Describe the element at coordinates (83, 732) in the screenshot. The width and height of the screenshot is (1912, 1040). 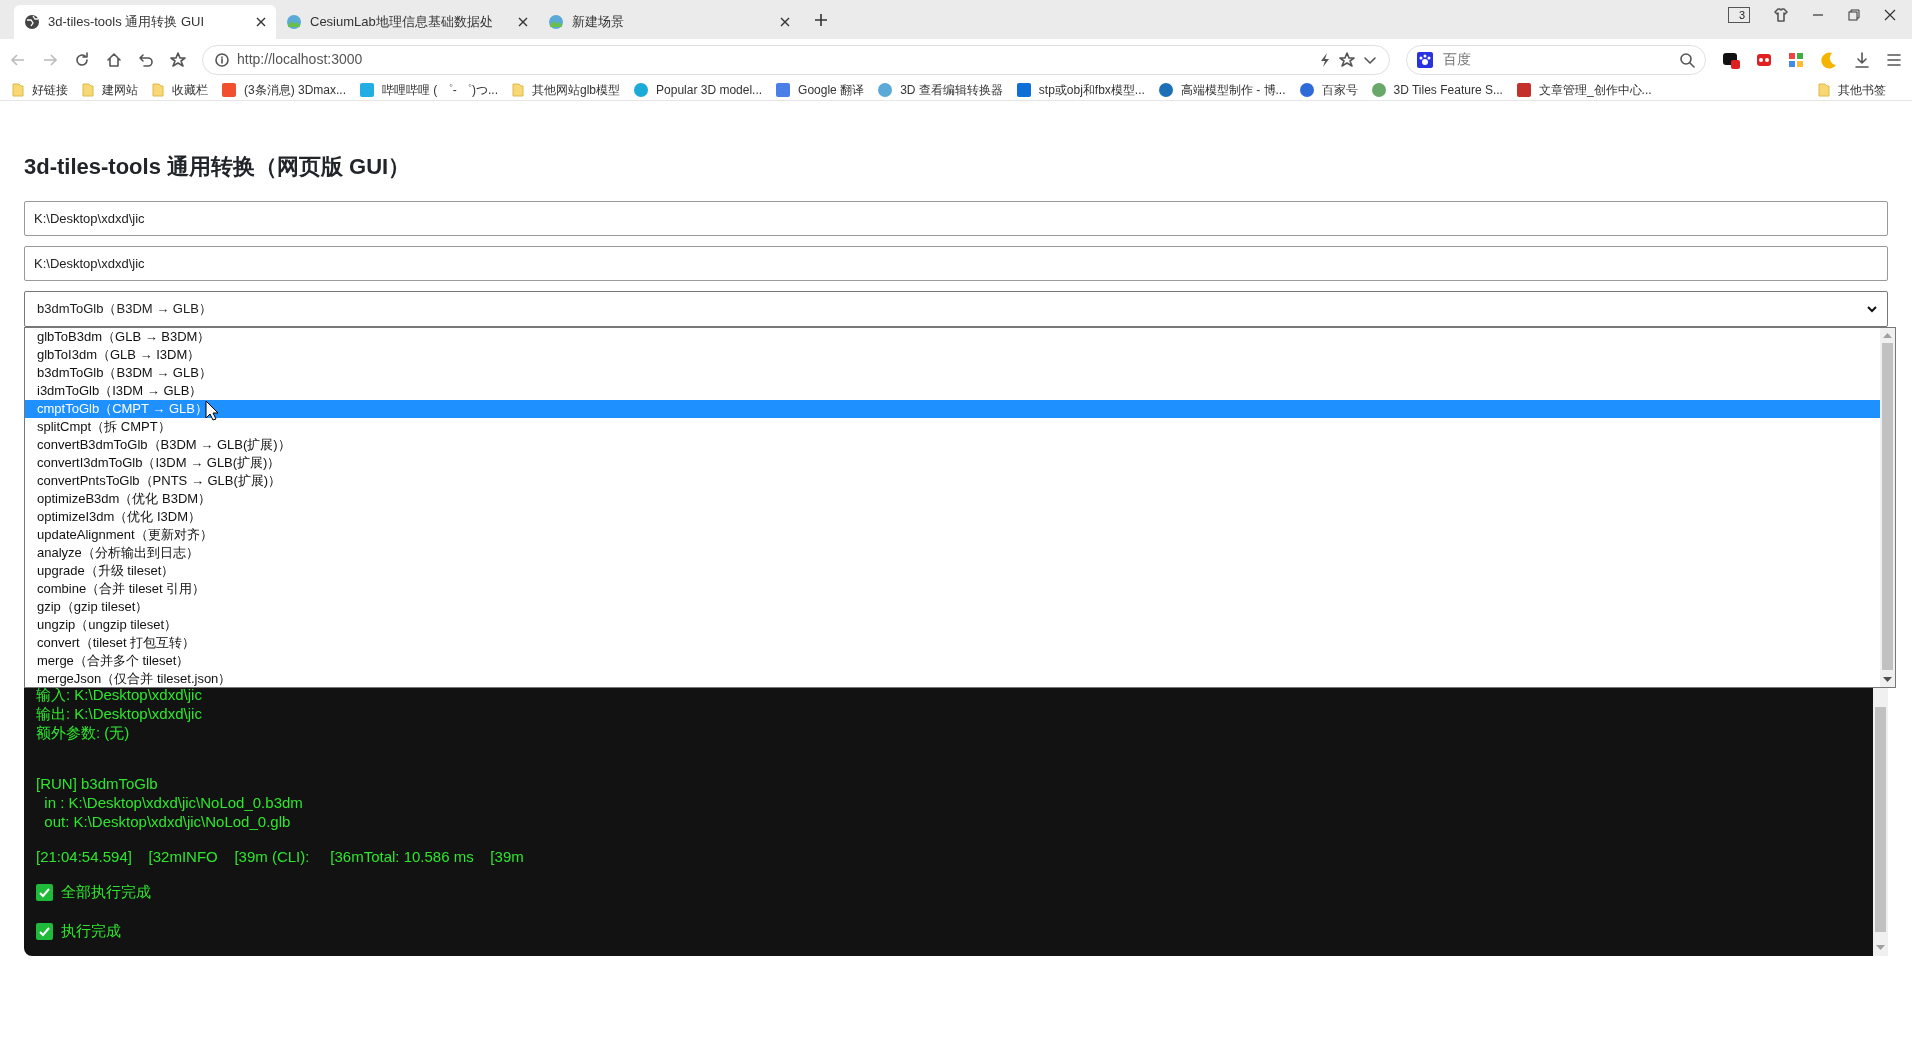
I see `log-line: 额外参数: (无)` at that location.